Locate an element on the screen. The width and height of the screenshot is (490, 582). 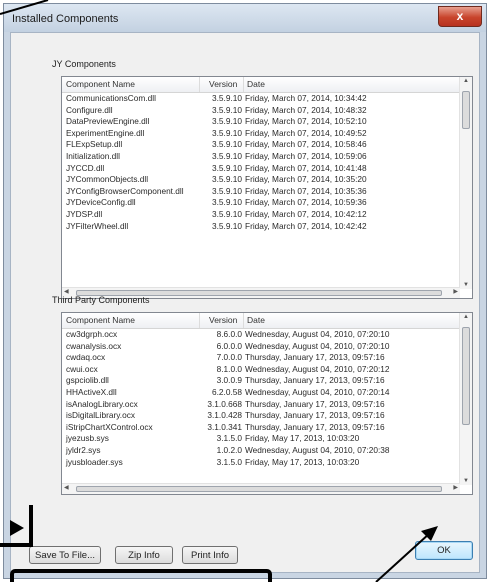
annotation-line-top-left is located at coordinates (24, 7).